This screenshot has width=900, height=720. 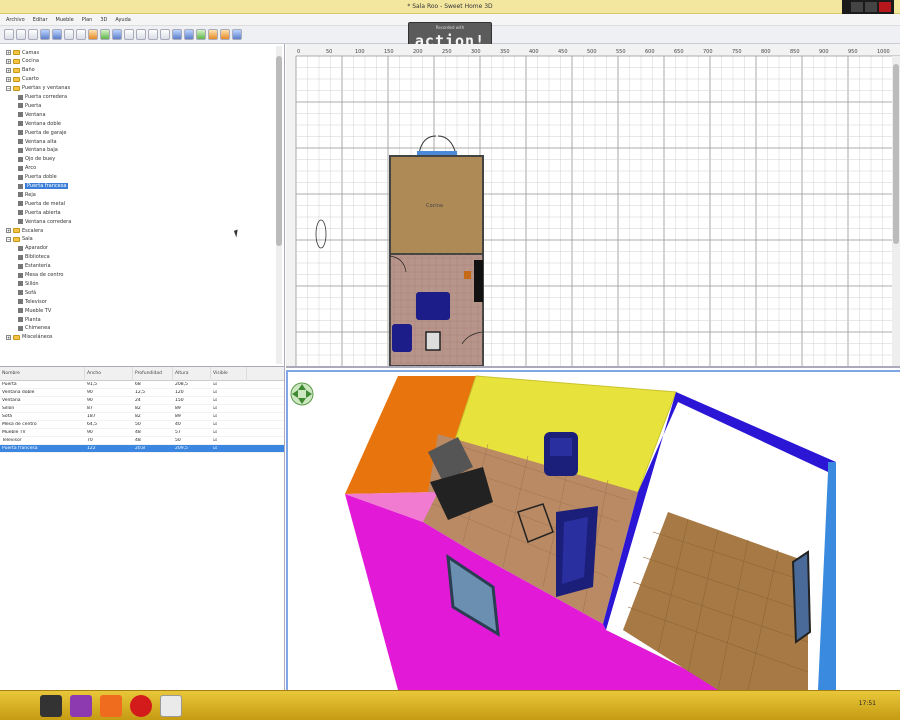 What do you see at coordinates (34, 310) in the screenshot?
I see `catalog-item: Mueble TV` at bounding box center [34, 310].